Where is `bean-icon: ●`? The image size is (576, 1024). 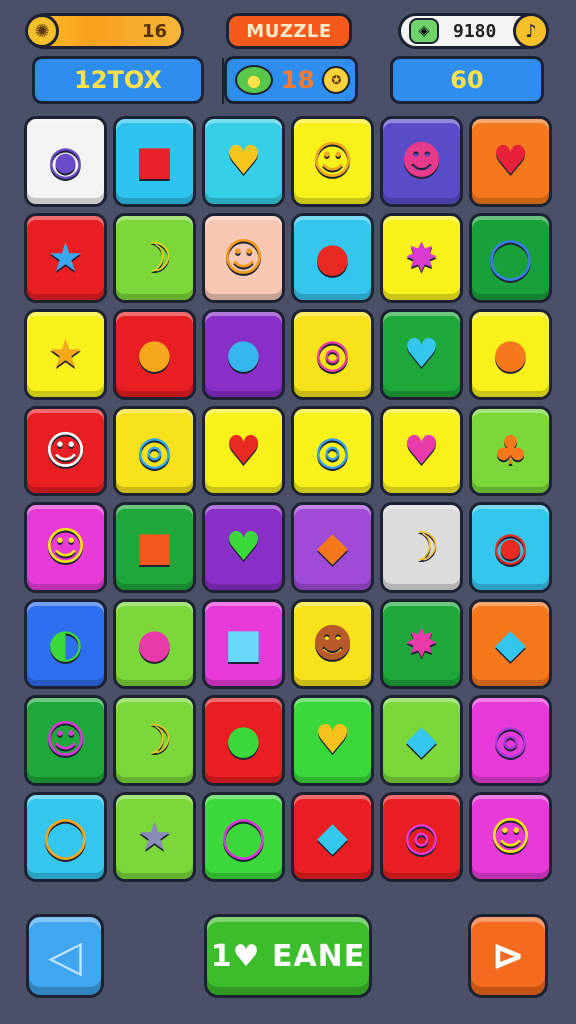
bean-icon: ● is located at coordinates (154, 354).